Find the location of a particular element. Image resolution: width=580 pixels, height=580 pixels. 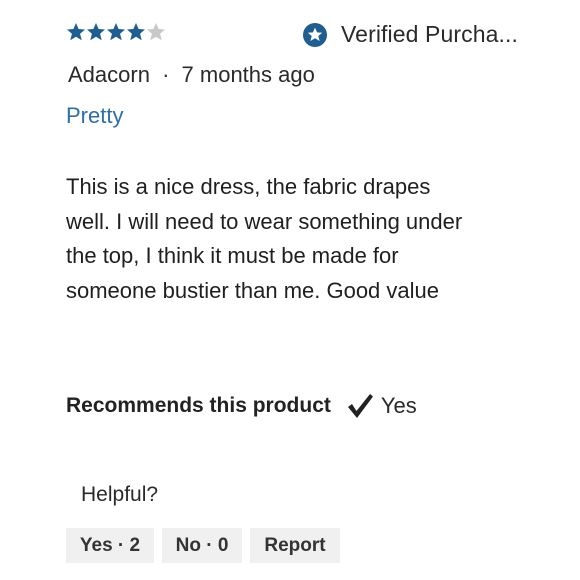

author-name: Adacorn is located at coordinates (109, 74).